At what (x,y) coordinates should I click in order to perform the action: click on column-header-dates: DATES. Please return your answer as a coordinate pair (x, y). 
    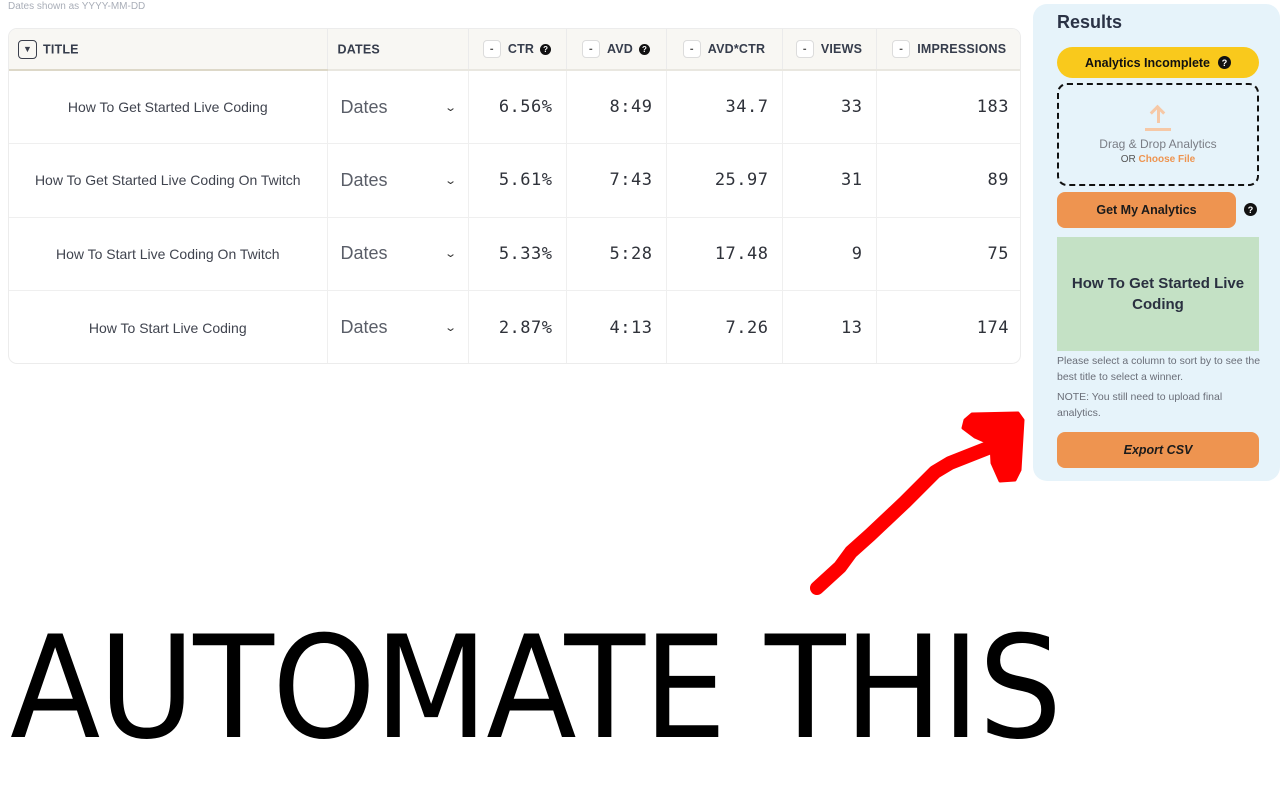
    Looking at the image, I should click on (398, 50).